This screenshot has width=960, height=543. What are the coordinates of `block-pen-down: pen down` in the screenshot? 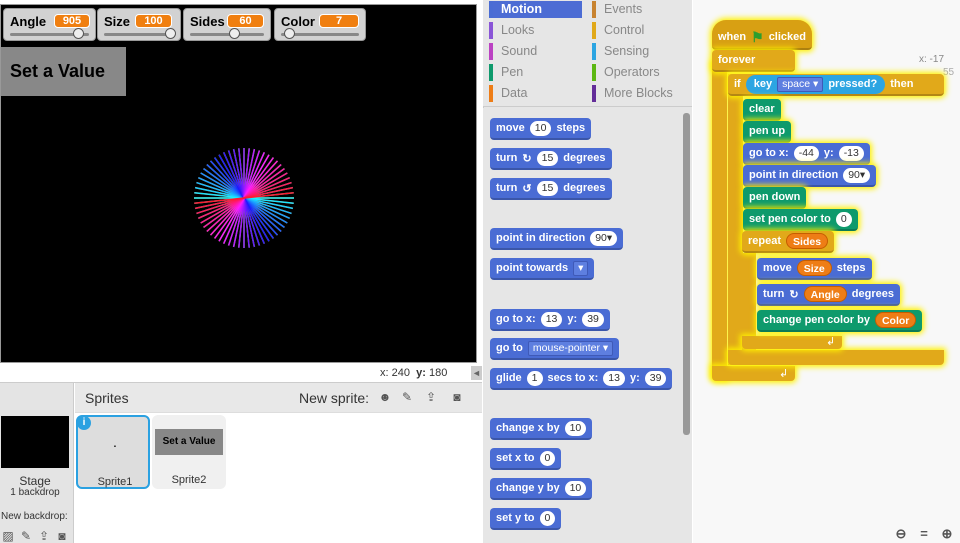 It's located at (775, 198).